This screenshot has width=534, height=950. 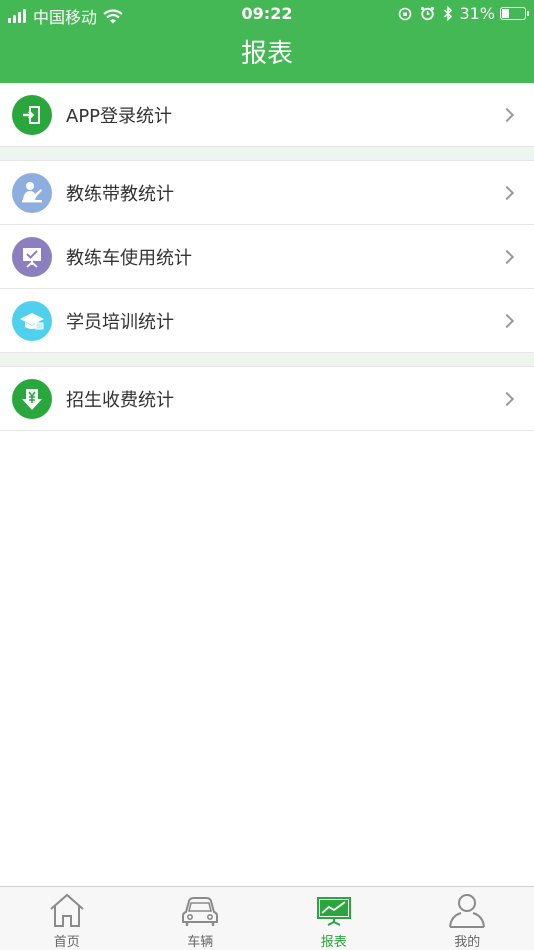 What do you see at coordinates (333, 942) in the screenshot?
I see `tab-label: 报表` at bounding box center [333, 942].